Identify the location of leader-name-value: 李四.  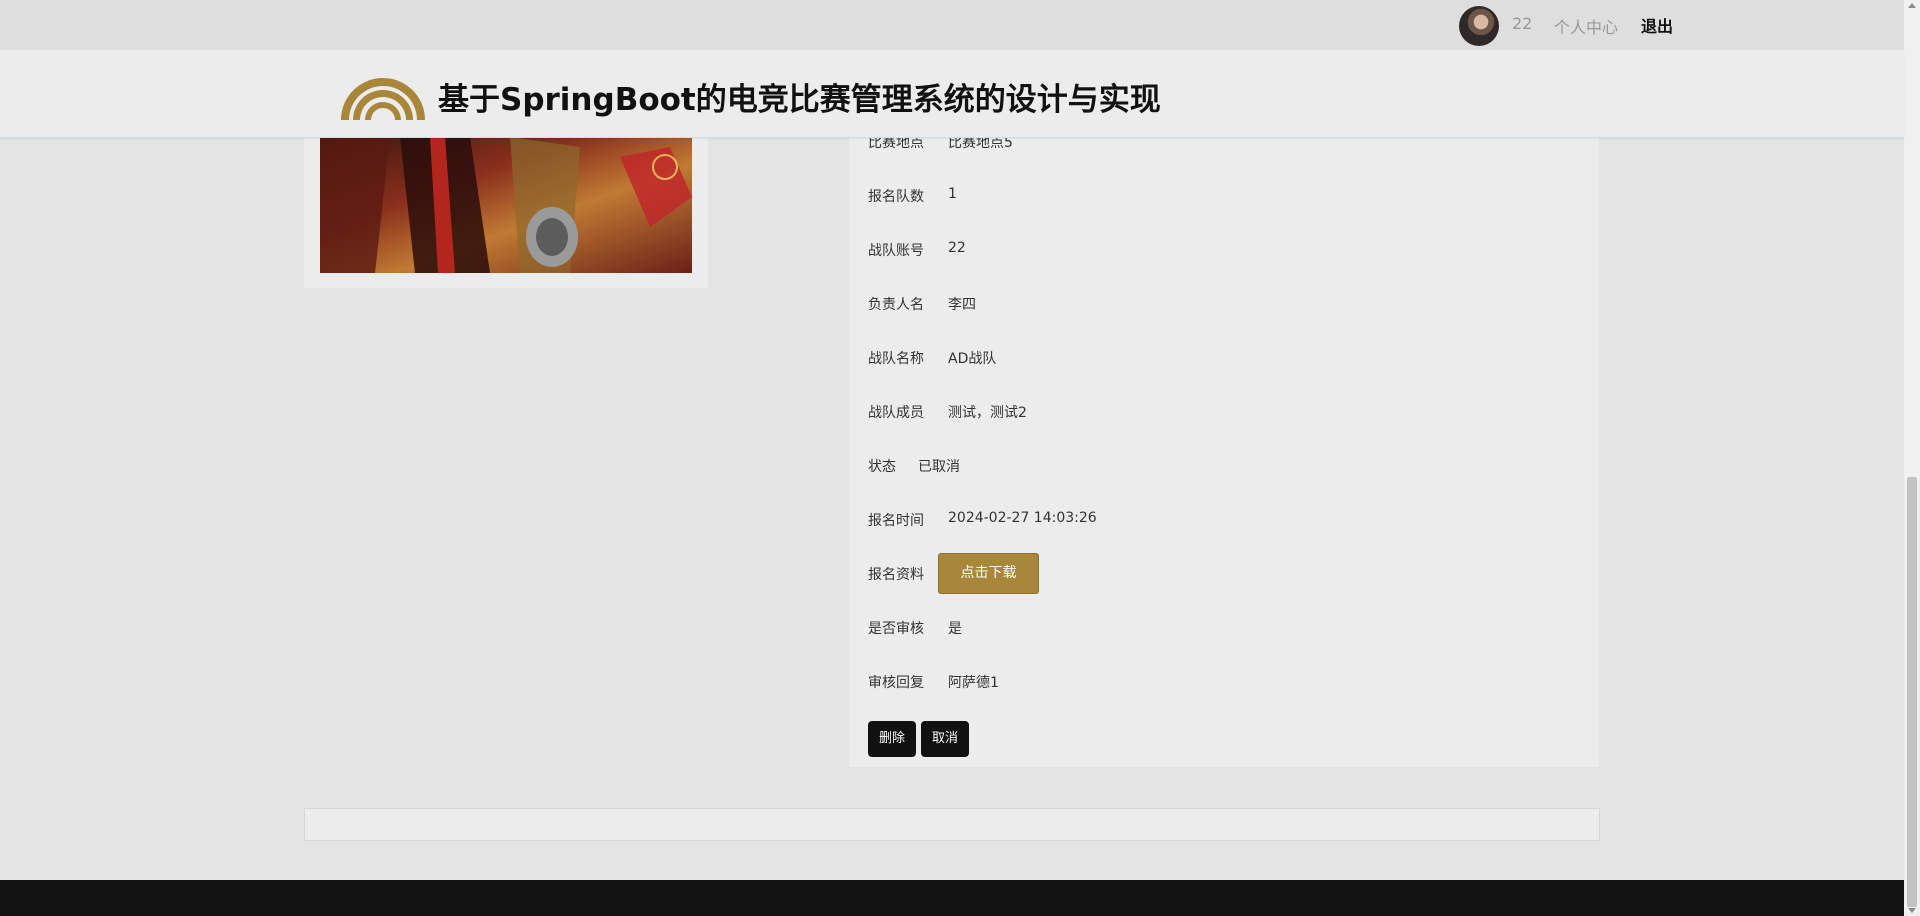
(962, 305).